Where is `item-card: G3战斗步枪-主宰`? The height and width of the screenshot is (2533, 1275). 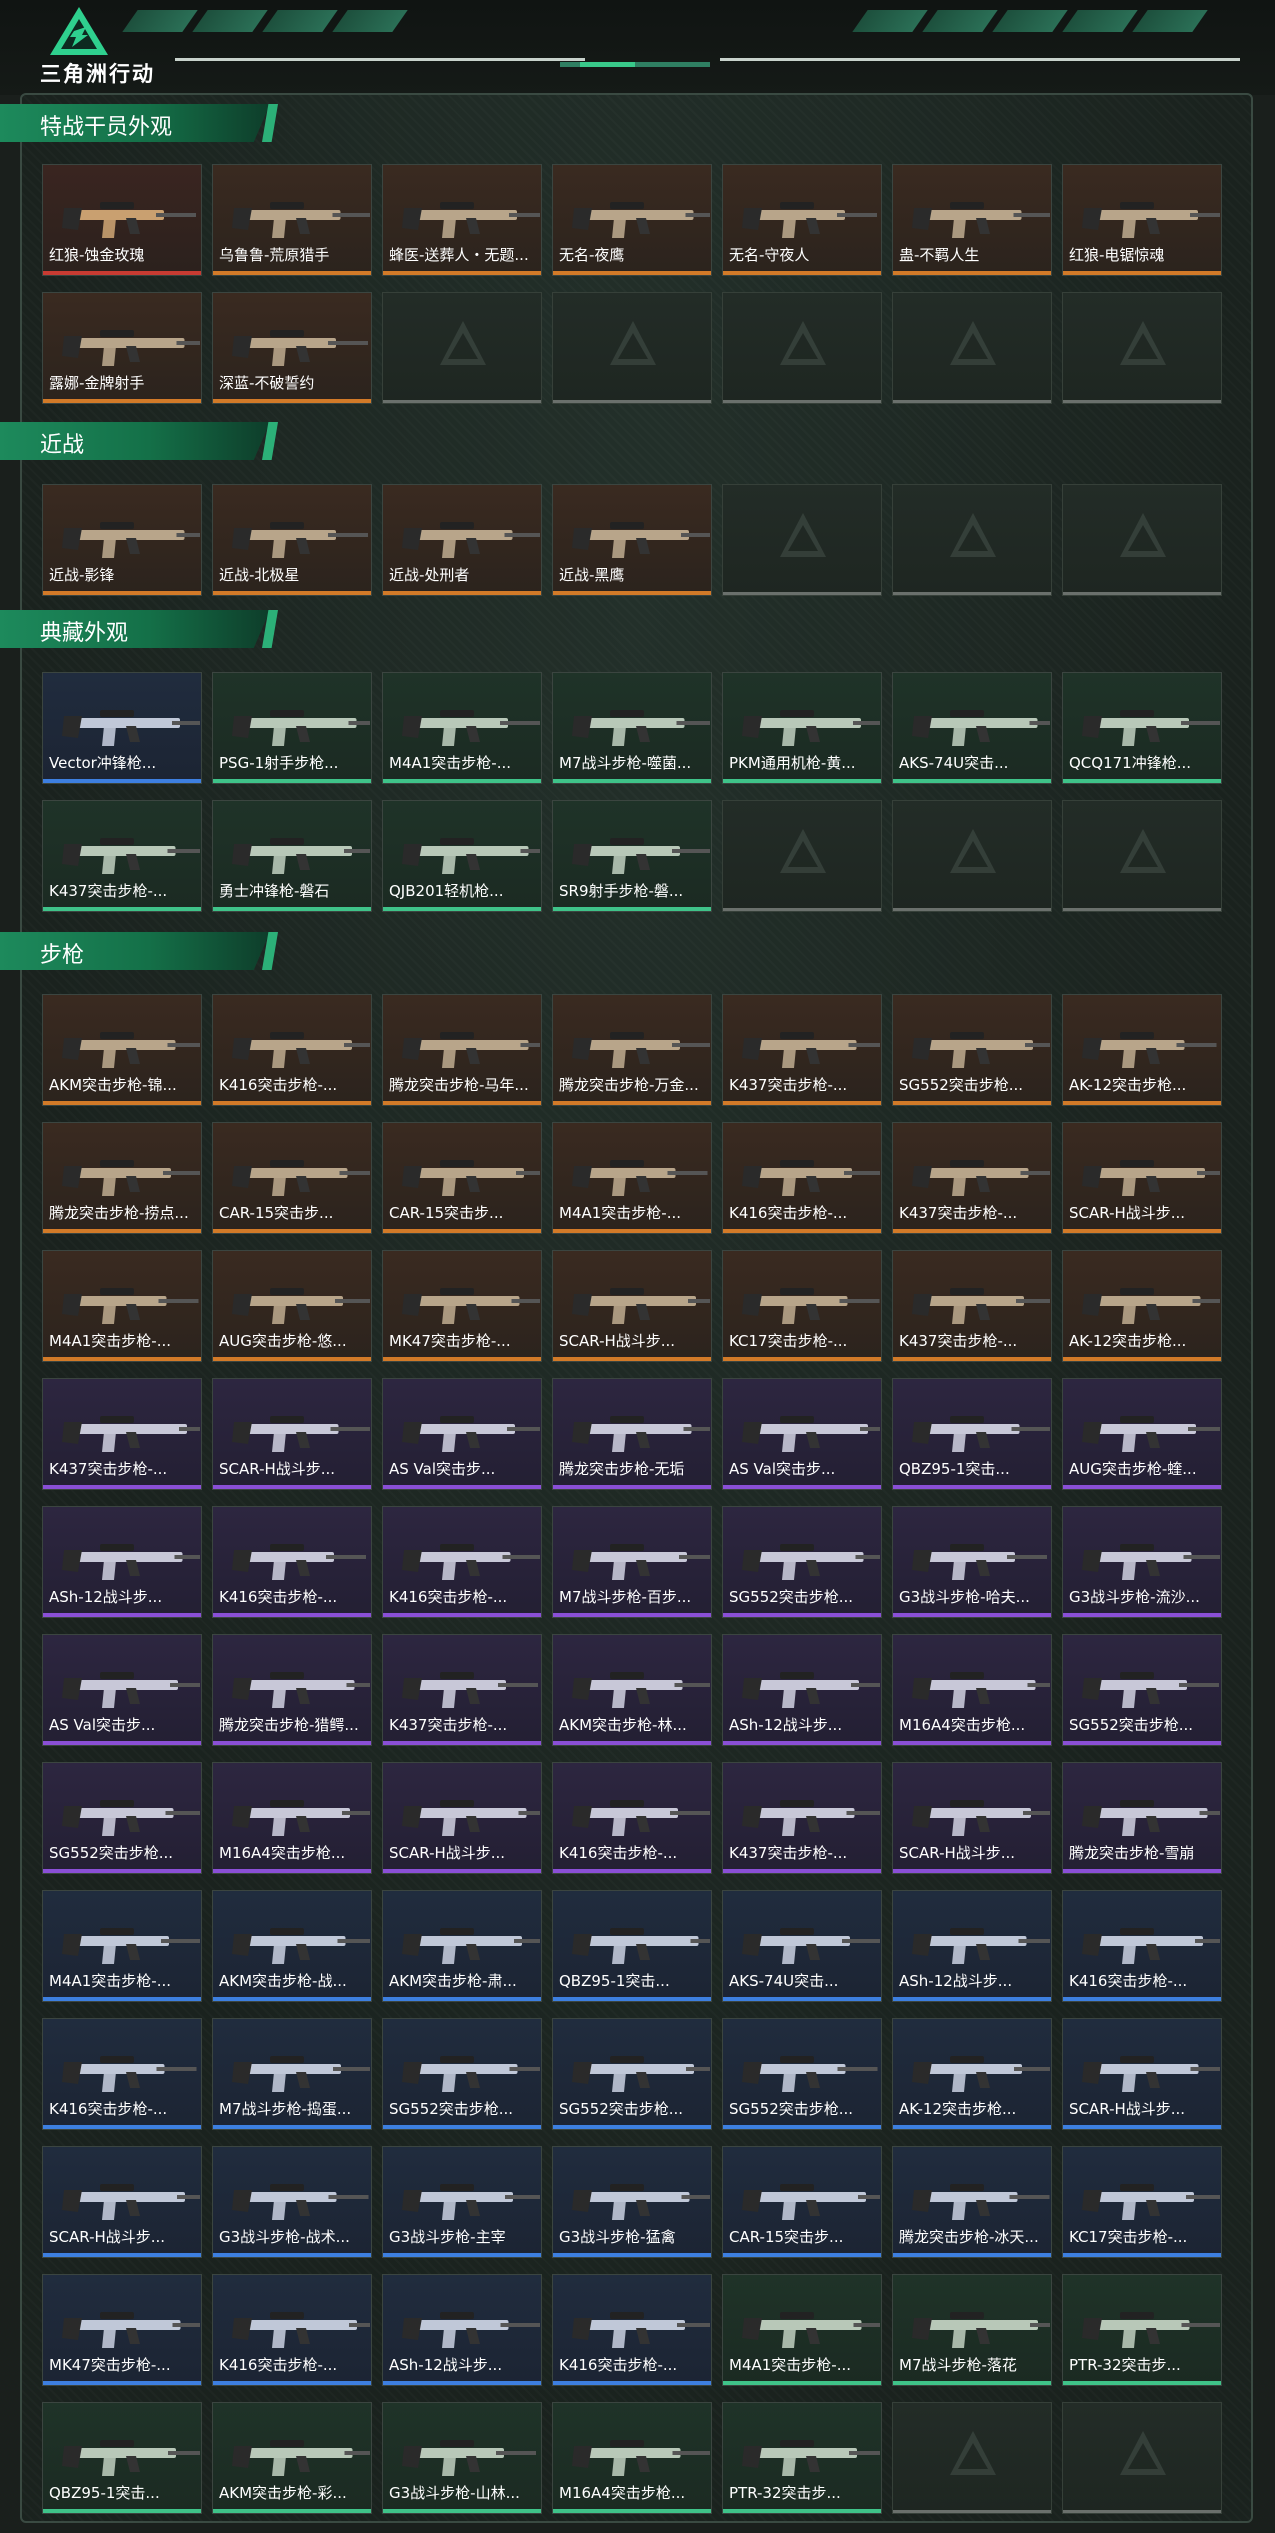
item-card: G3战斗步枪-主宰 is located at coordinates (462, 2202).